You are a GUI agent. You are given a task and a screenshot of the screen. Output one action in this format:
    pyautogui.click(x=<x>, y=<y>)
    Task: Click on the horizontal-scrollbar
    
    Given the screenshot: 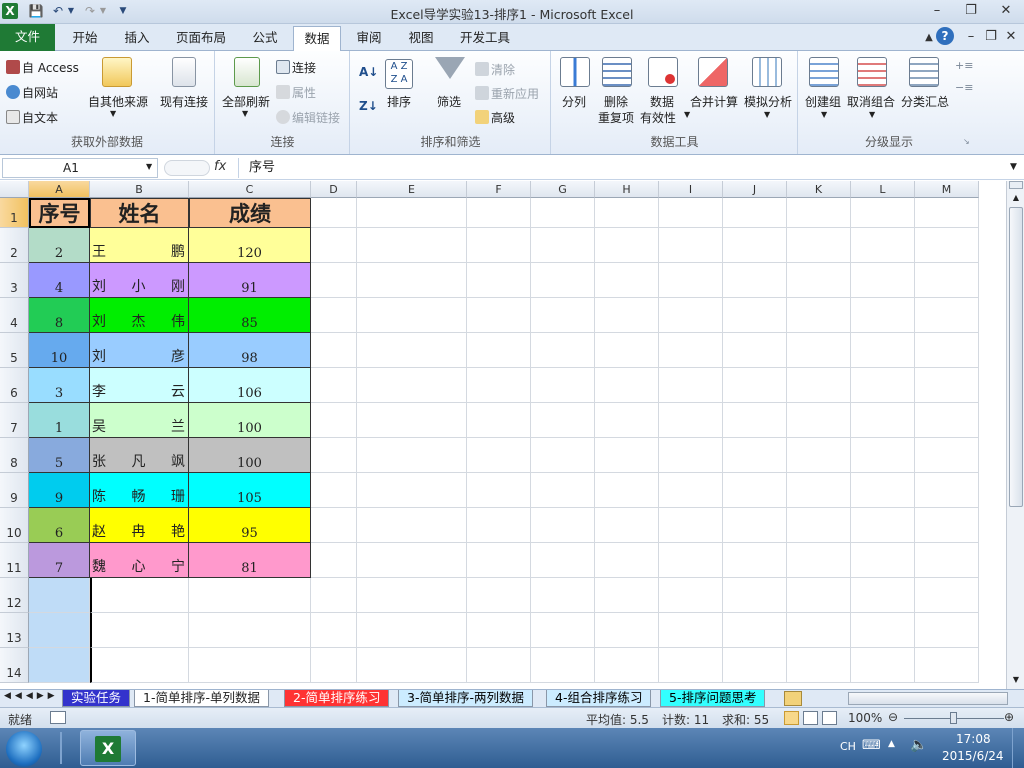 What is the action you would take?
    pyautogui.click(x=928, y=698)
    